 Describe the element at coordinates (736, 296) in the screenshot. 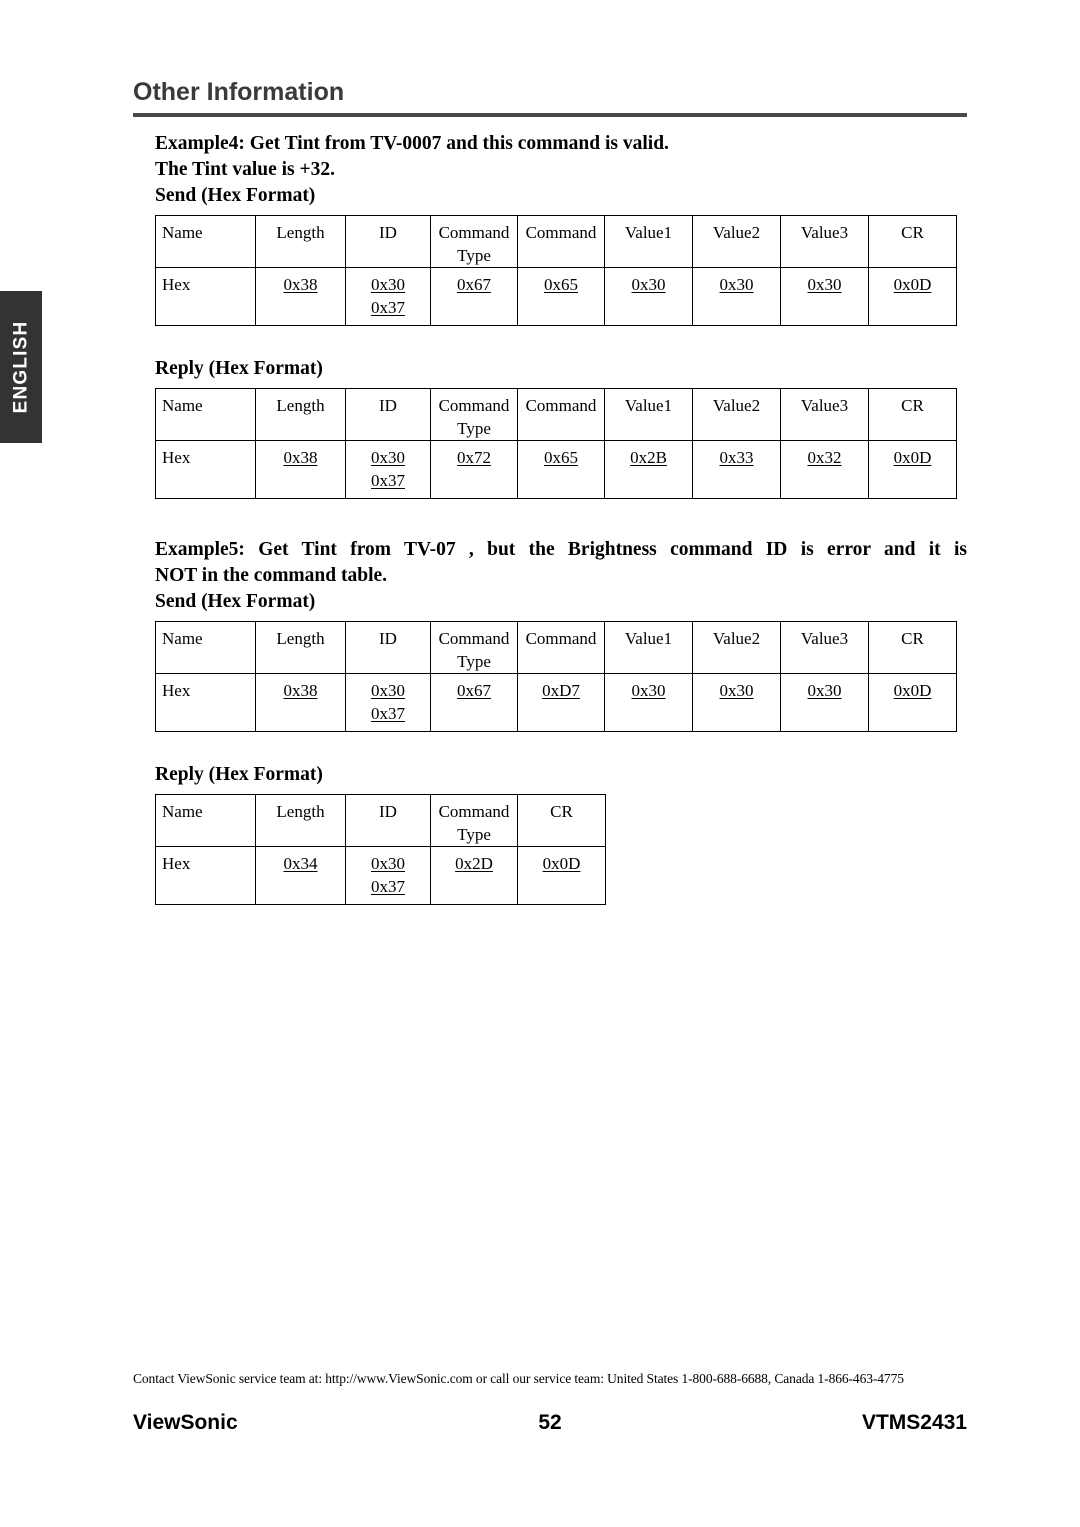

I see `td-value2: 0x30` at that location.